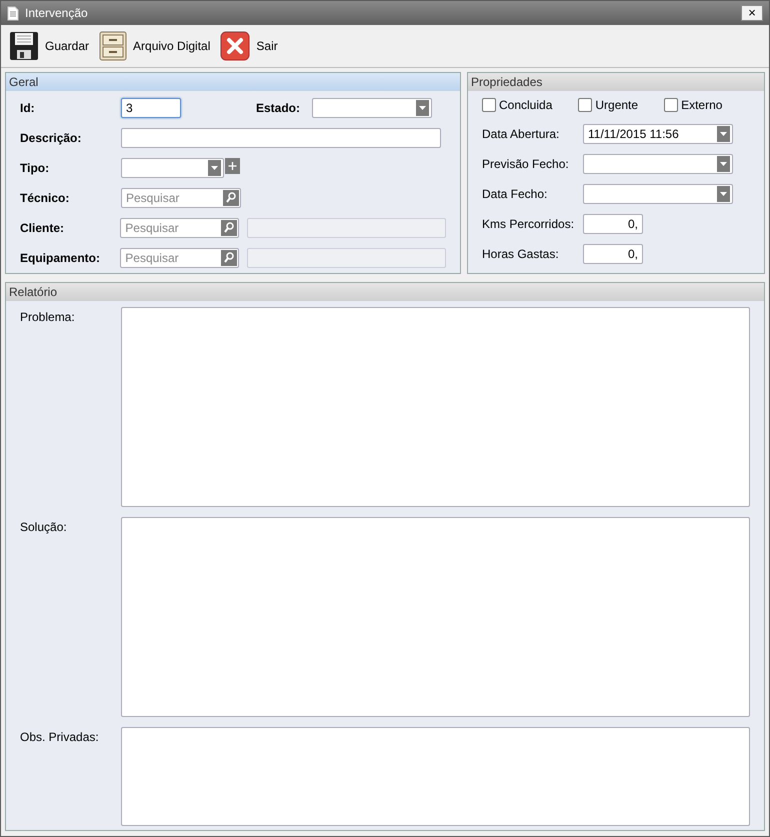 This screenshot has height=837, width=770. What do you see at coordinates (49, 46) in the screenshot?
I see `toolbar-button: Guardar` at bounding box center [49, 46].